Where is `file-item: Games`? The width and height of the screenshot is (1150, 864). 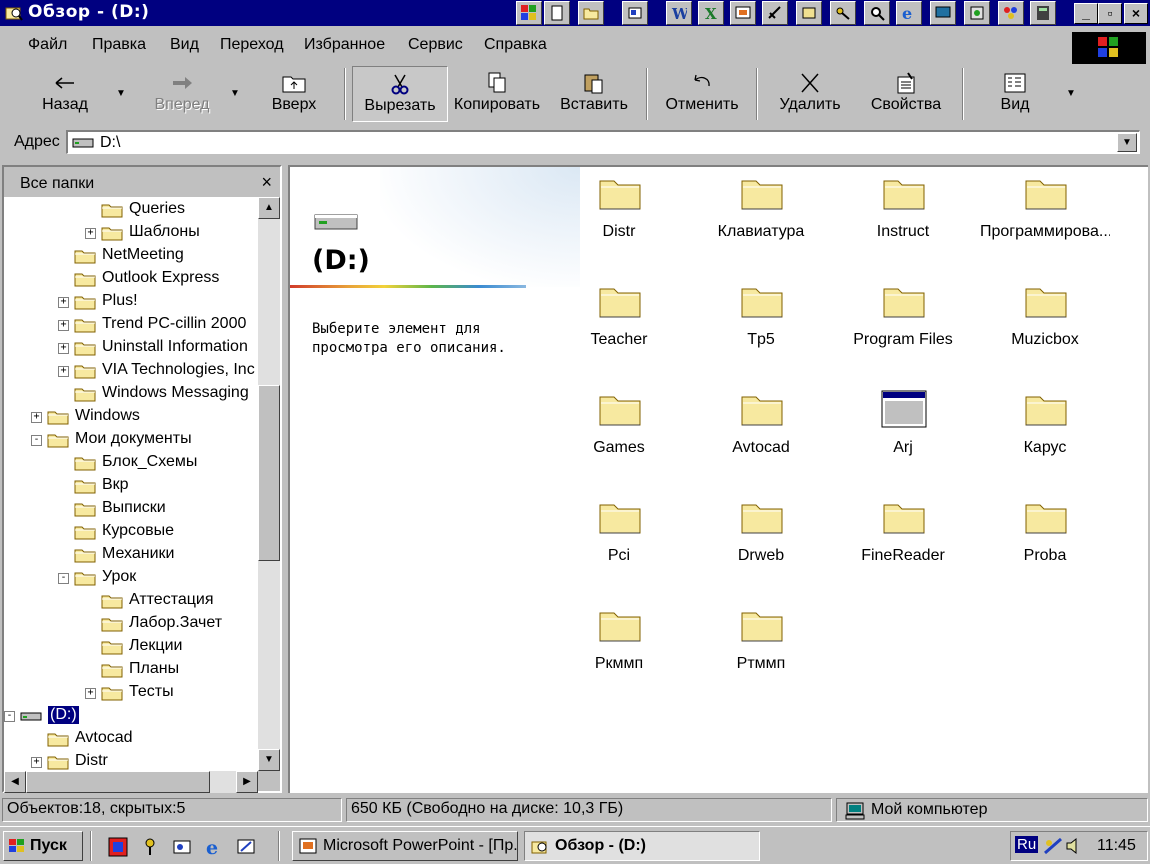
file-item: Games is located at coordinates (619, 433).